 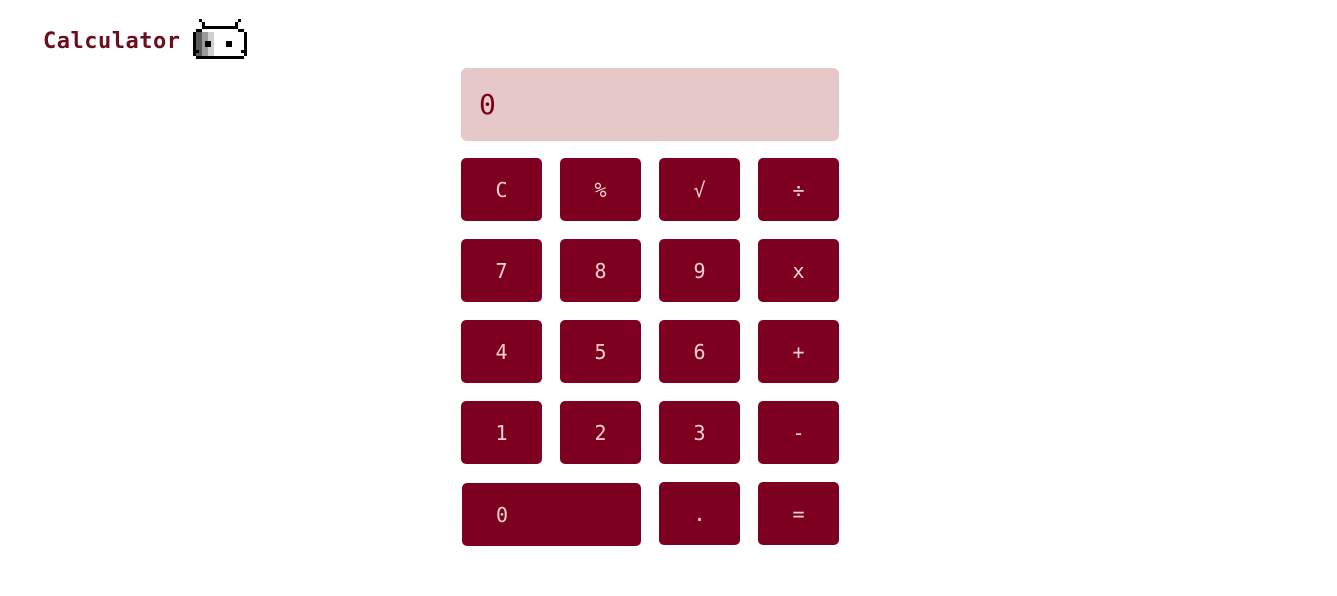 What do you see at coordinates (112, 41) in the screenshot?
I see `app-title: Calculator` at bounding box center [112, 41].